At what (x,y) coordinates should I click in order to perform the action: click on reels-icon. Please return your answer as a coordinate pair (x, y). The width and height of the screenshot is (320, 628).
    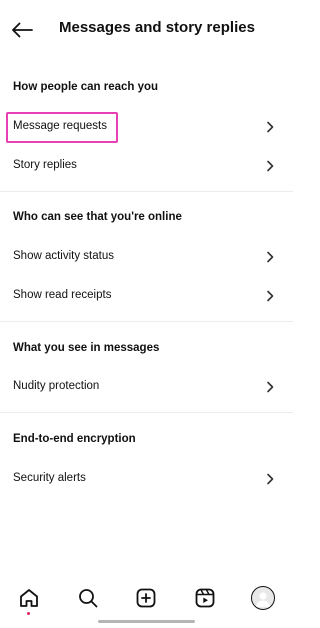
    Looking at the image, I should click on (205, 598).